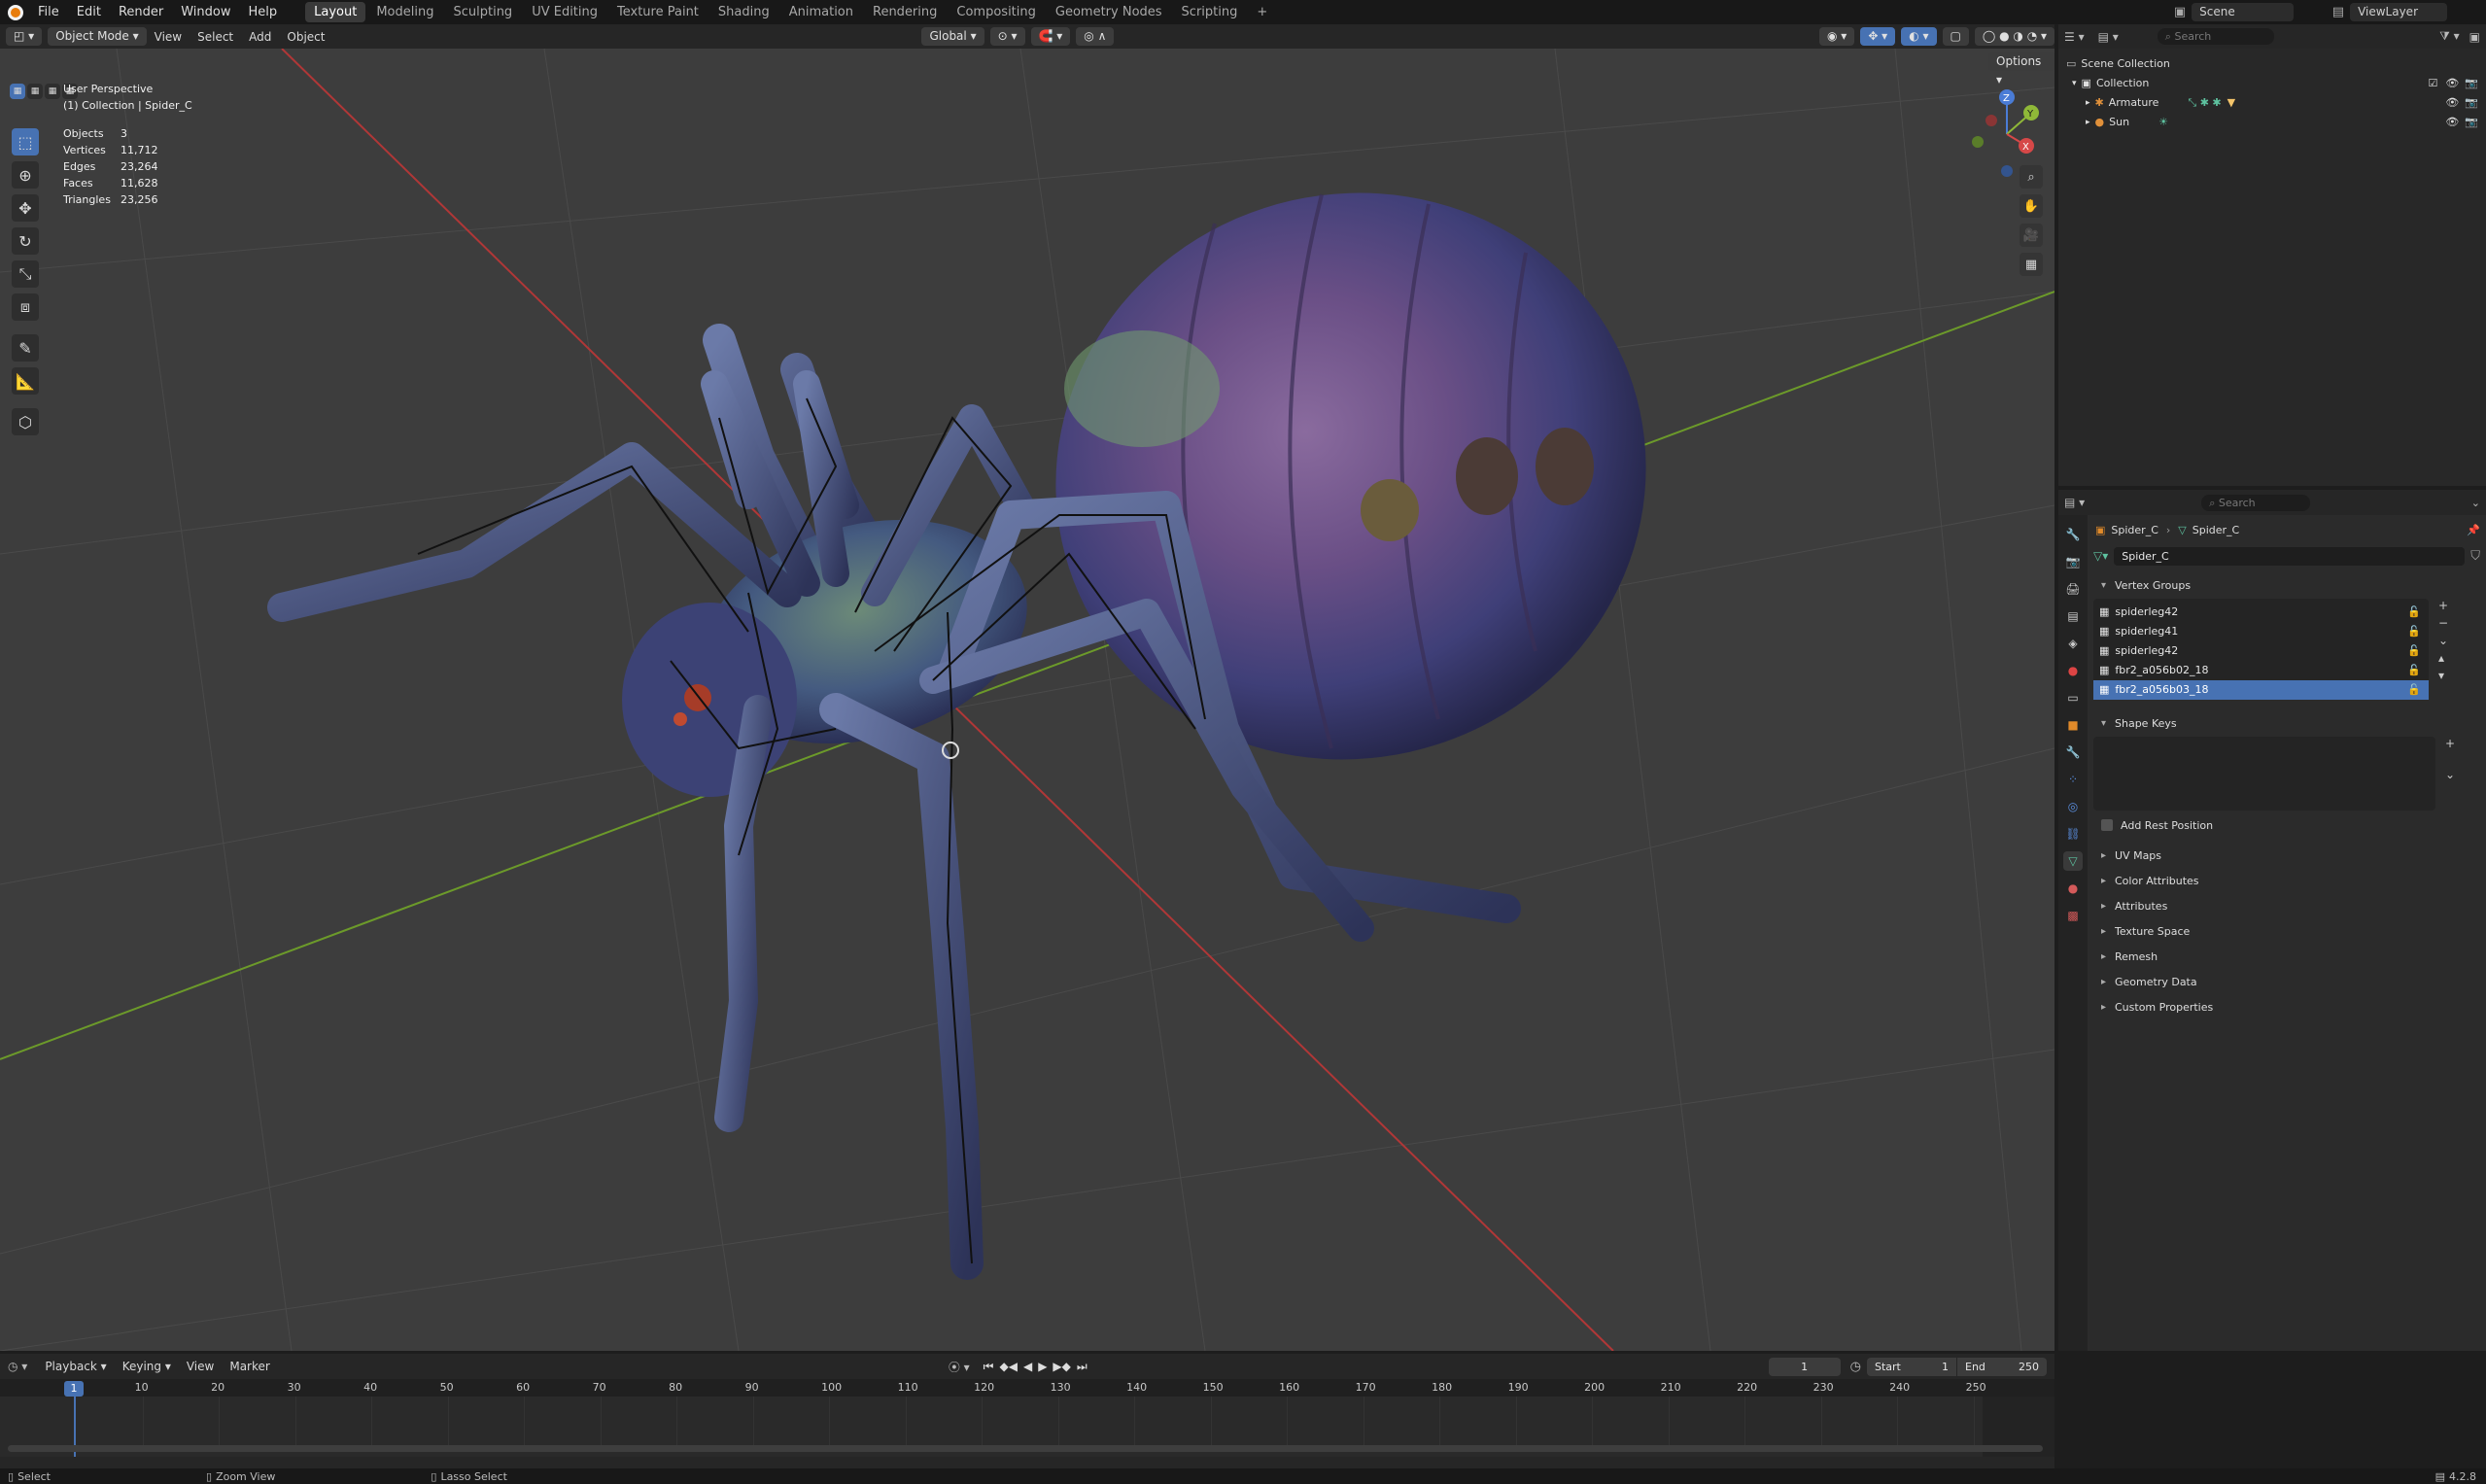  Describe the element at coordinates (2286, 856) in the screenshot. I see `panel-uv-maps: ▸ UV Maps` at that location.